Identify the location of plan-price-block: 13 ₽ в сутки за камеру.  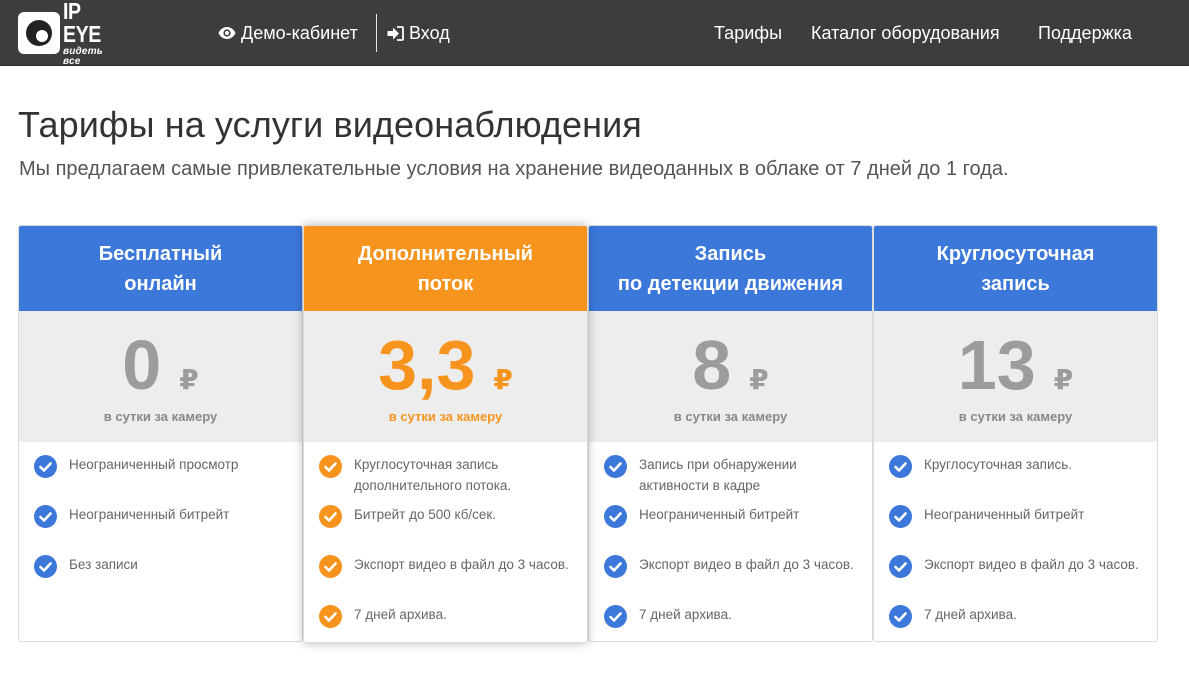
(1015, 376).